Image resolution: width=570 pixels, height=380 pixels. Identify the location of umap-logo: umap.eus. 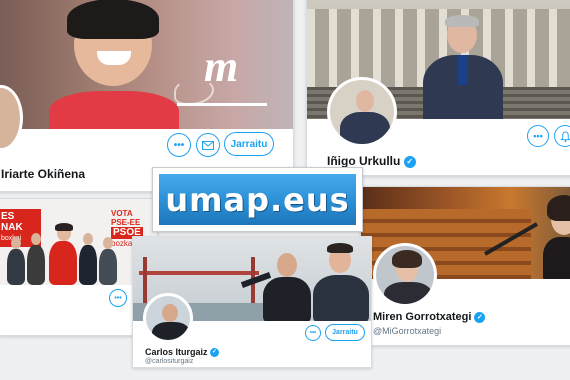
(257, 199).